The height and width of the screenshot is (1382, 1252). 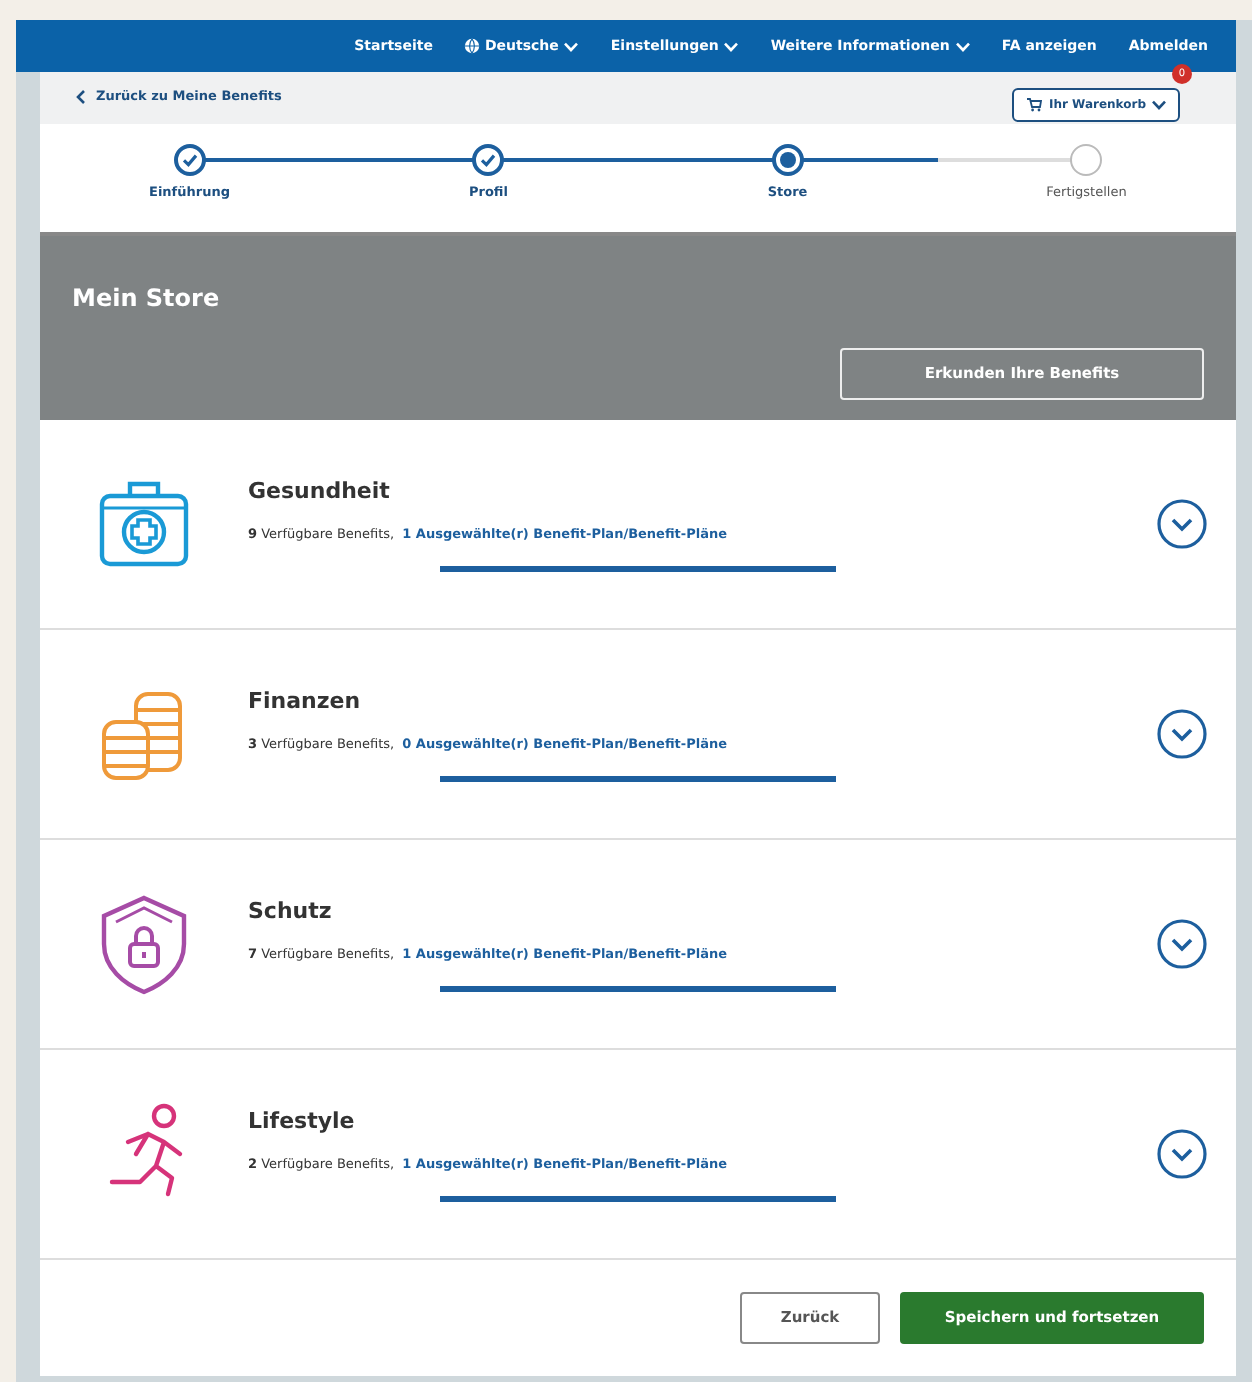 What do you see at coordinates (1034, 104) in the screenshot?
I see `cart-icon` at bounding box center [1034, 104].